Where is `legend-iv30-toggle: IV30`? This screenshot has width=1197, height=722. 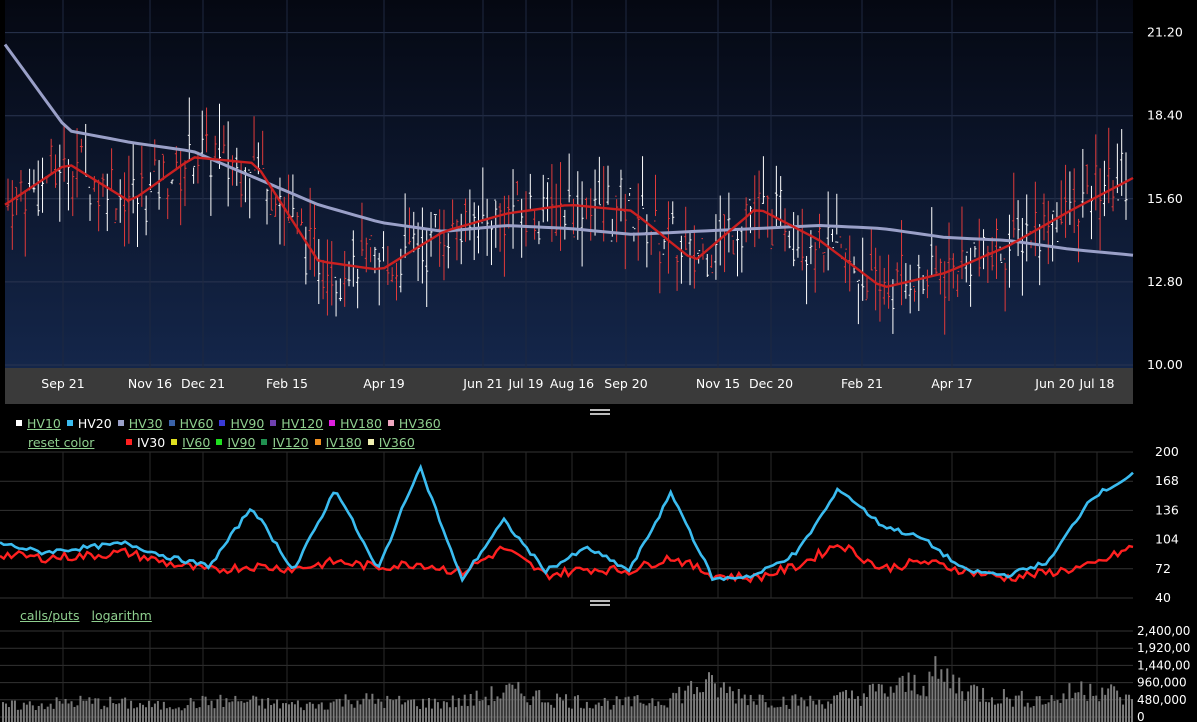
legend-iv30-toggle: IV30 is located at coordinates (145, 442).